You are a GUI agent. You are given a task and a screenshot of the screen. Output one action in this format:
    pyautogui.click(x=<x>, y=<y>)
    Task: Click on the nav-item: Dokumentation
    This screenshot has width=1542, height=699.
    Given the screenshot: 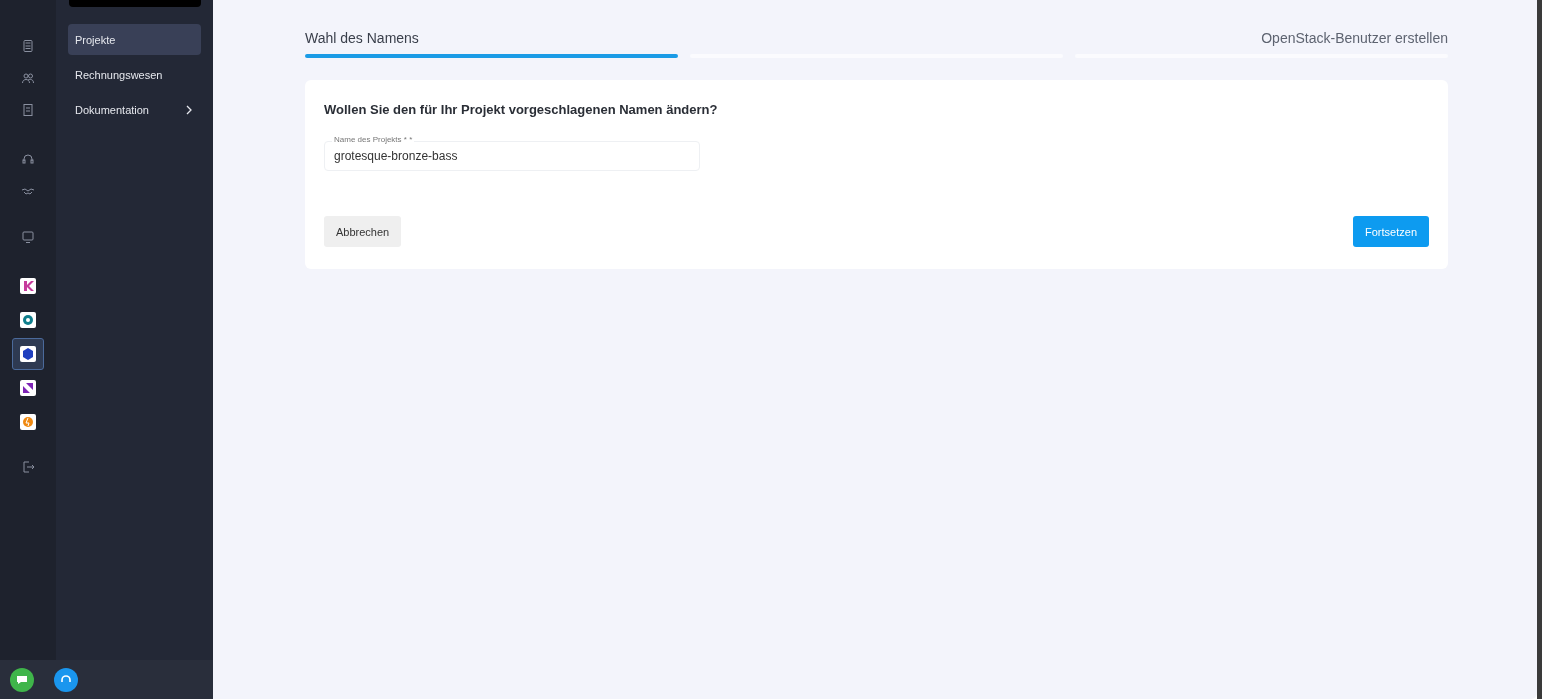 What is the action you would take?
    pyautogui.click(x=134, y=109)
    